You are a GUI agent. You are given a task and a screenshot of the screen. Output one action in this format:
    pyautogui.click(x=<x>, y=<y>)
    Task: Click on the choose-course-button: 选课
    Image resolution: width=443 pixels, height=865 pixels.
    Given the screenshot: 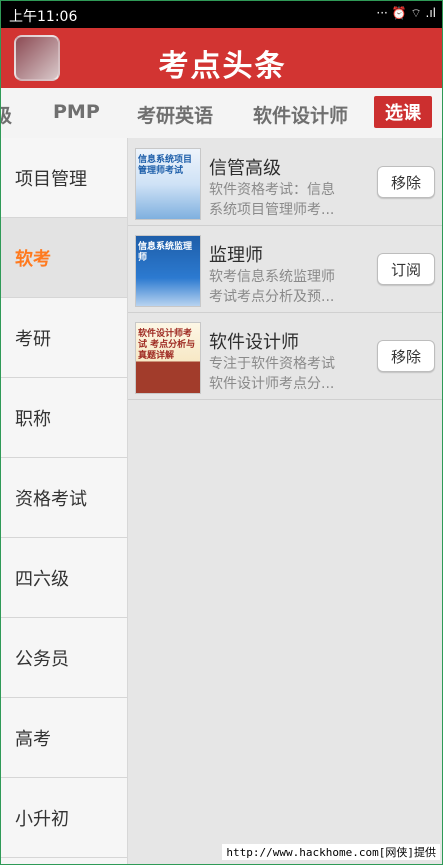 What is the action you would take?
    pyautogui.click(x=403, y=112)
    